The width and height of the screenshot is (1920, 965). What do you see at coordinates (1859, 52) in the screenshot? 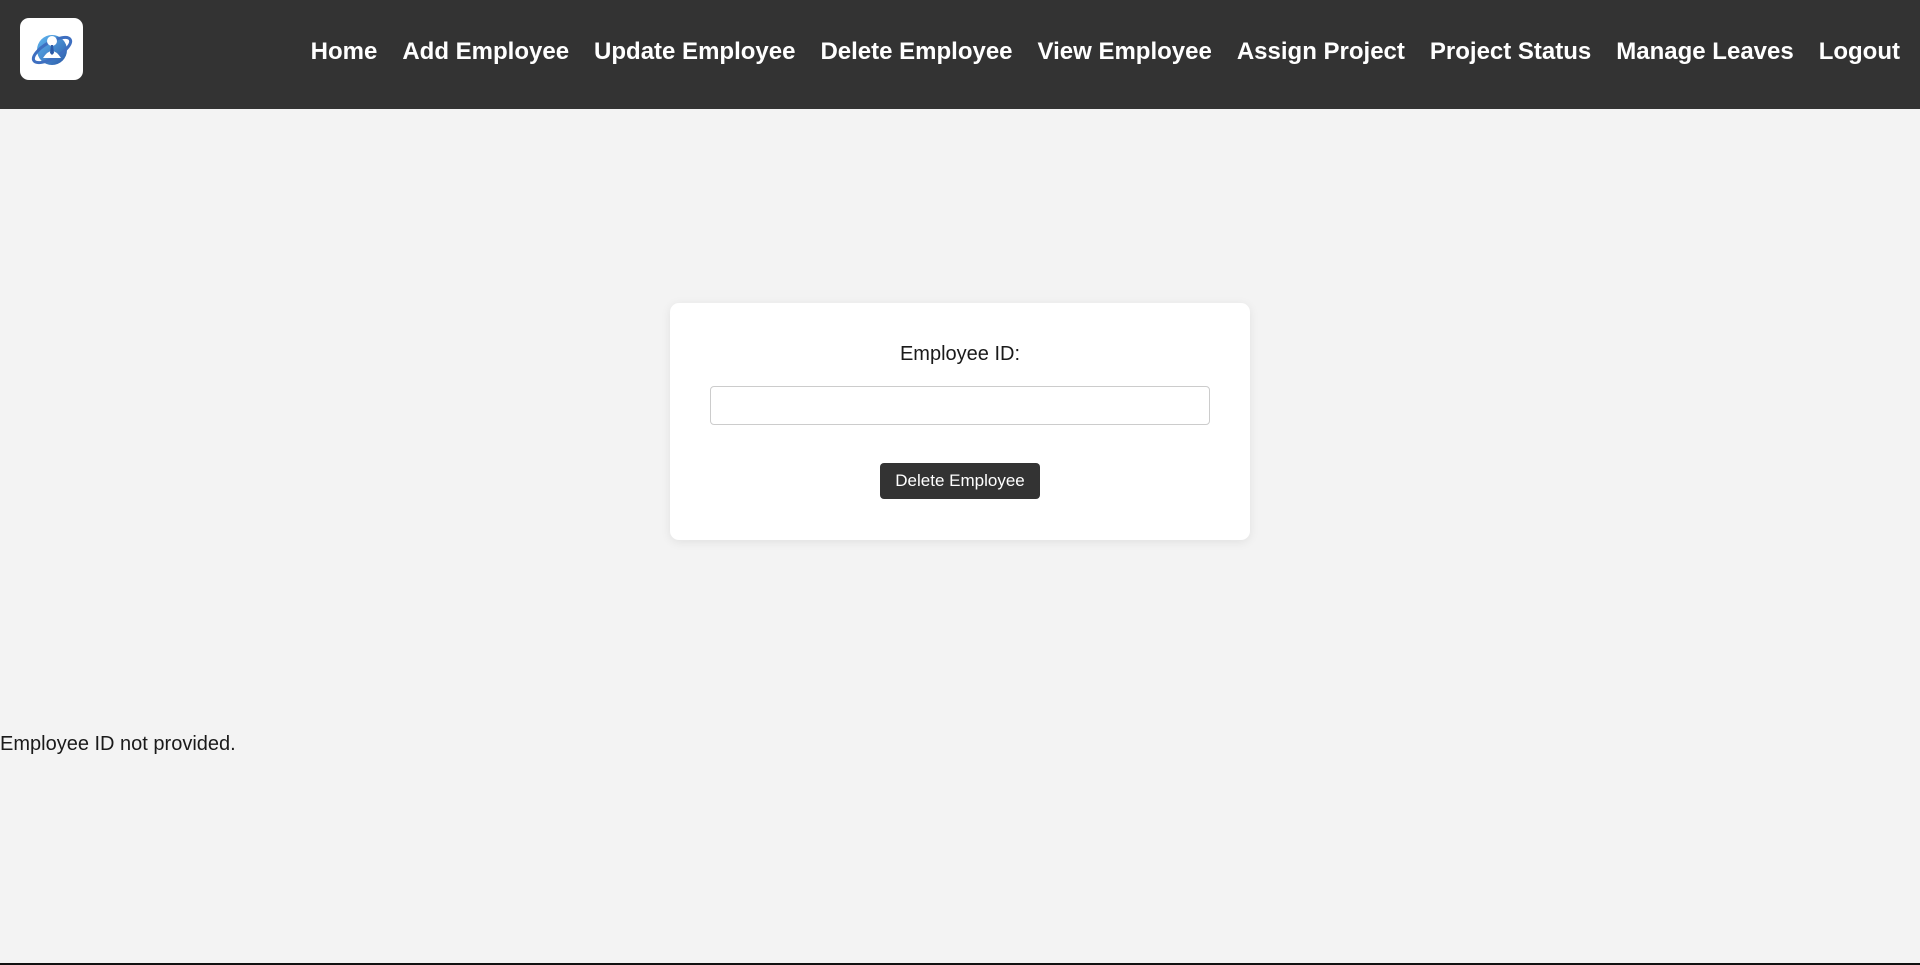
I see `nav-link-logout: Logout` at bounding box center [1859, 52].